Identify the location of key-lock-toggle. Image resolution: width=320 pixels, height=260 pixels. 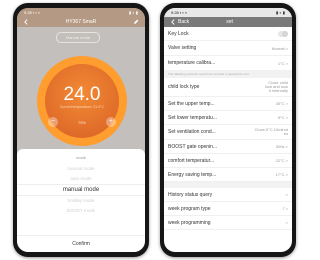
(283, 33).